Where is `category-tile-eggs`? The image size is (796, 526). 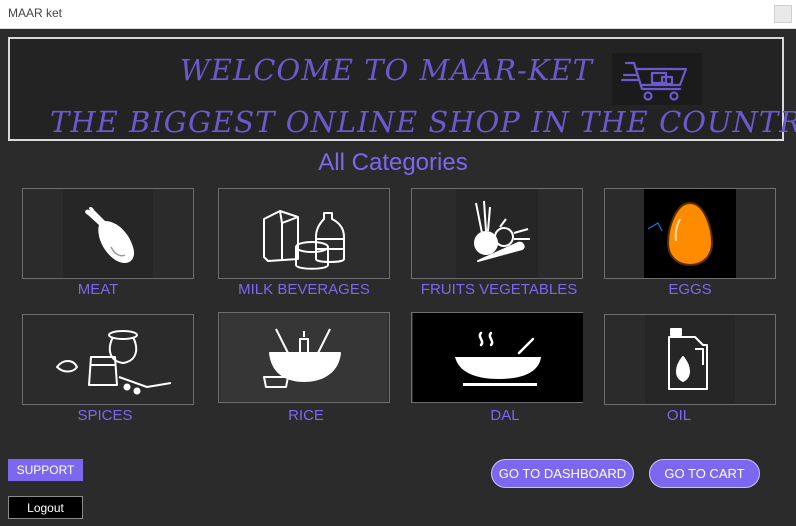
category-tile-eggs is located at coordinates (690, 233).